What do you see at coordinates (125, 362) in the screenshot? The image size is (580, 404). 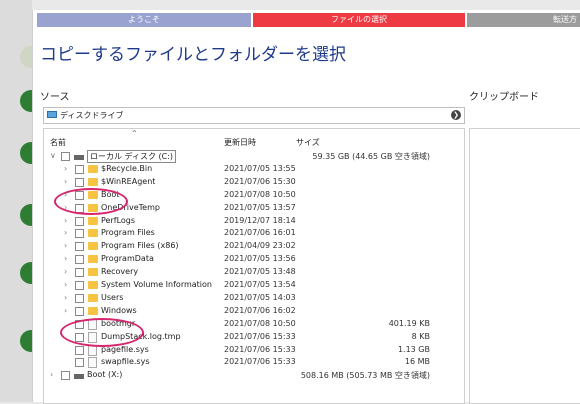 I see `item-name: swapfile.sys` at bounding box center [125, 362].